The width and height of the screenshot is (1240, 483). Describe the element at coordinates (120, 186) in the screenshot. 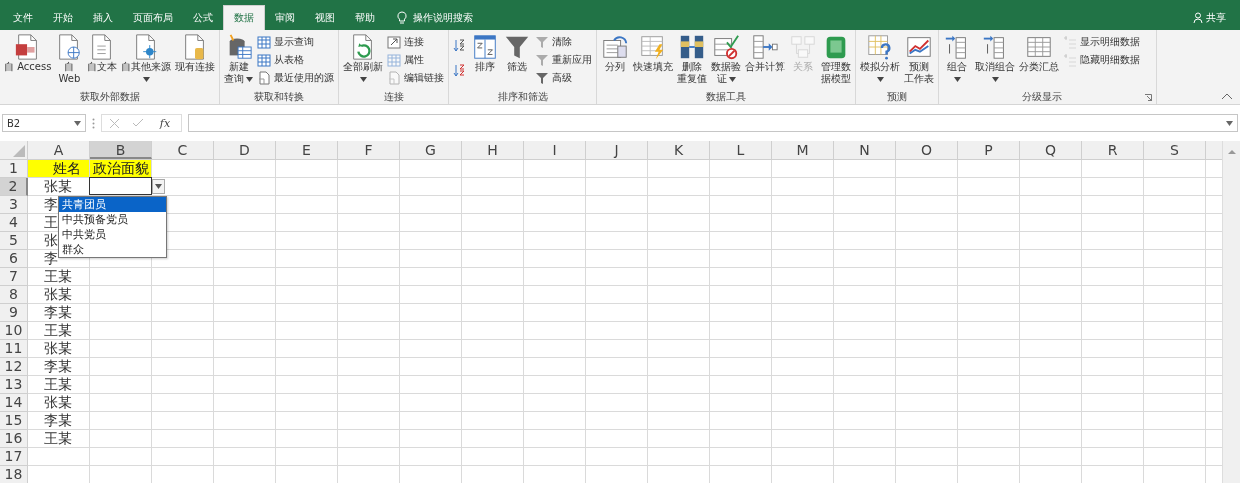

I see `selected-cell` at that location.